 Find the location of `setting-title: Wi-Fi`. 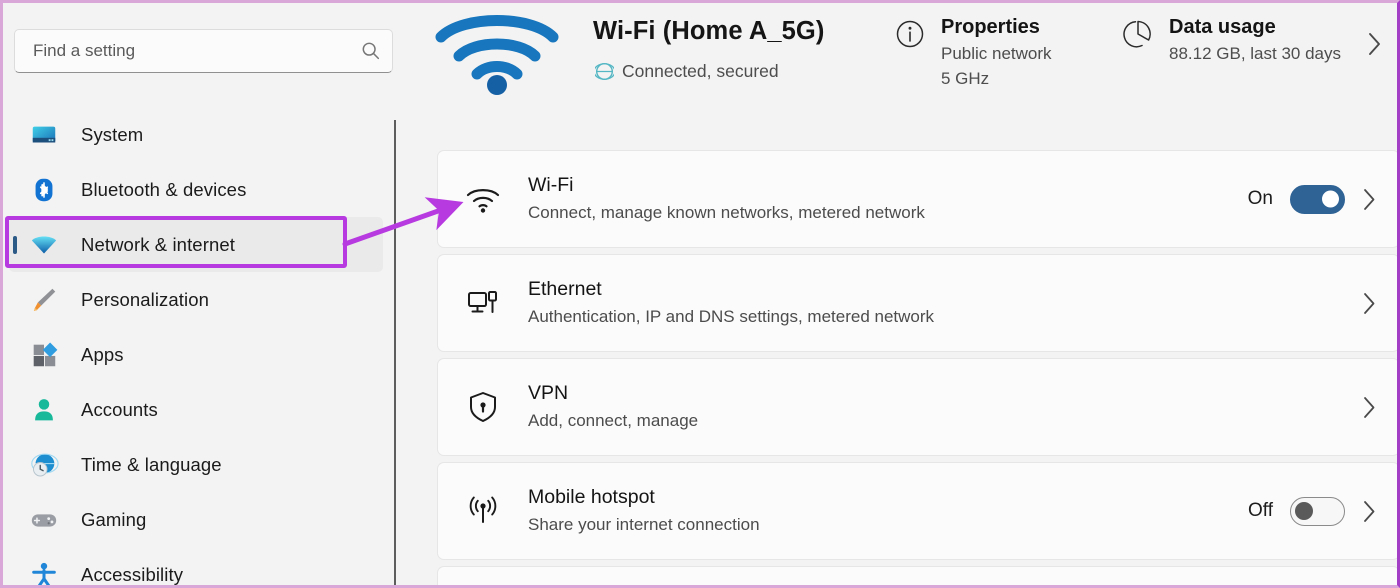

setting-title: Wi-Fi is located at coordinates (551, 185).